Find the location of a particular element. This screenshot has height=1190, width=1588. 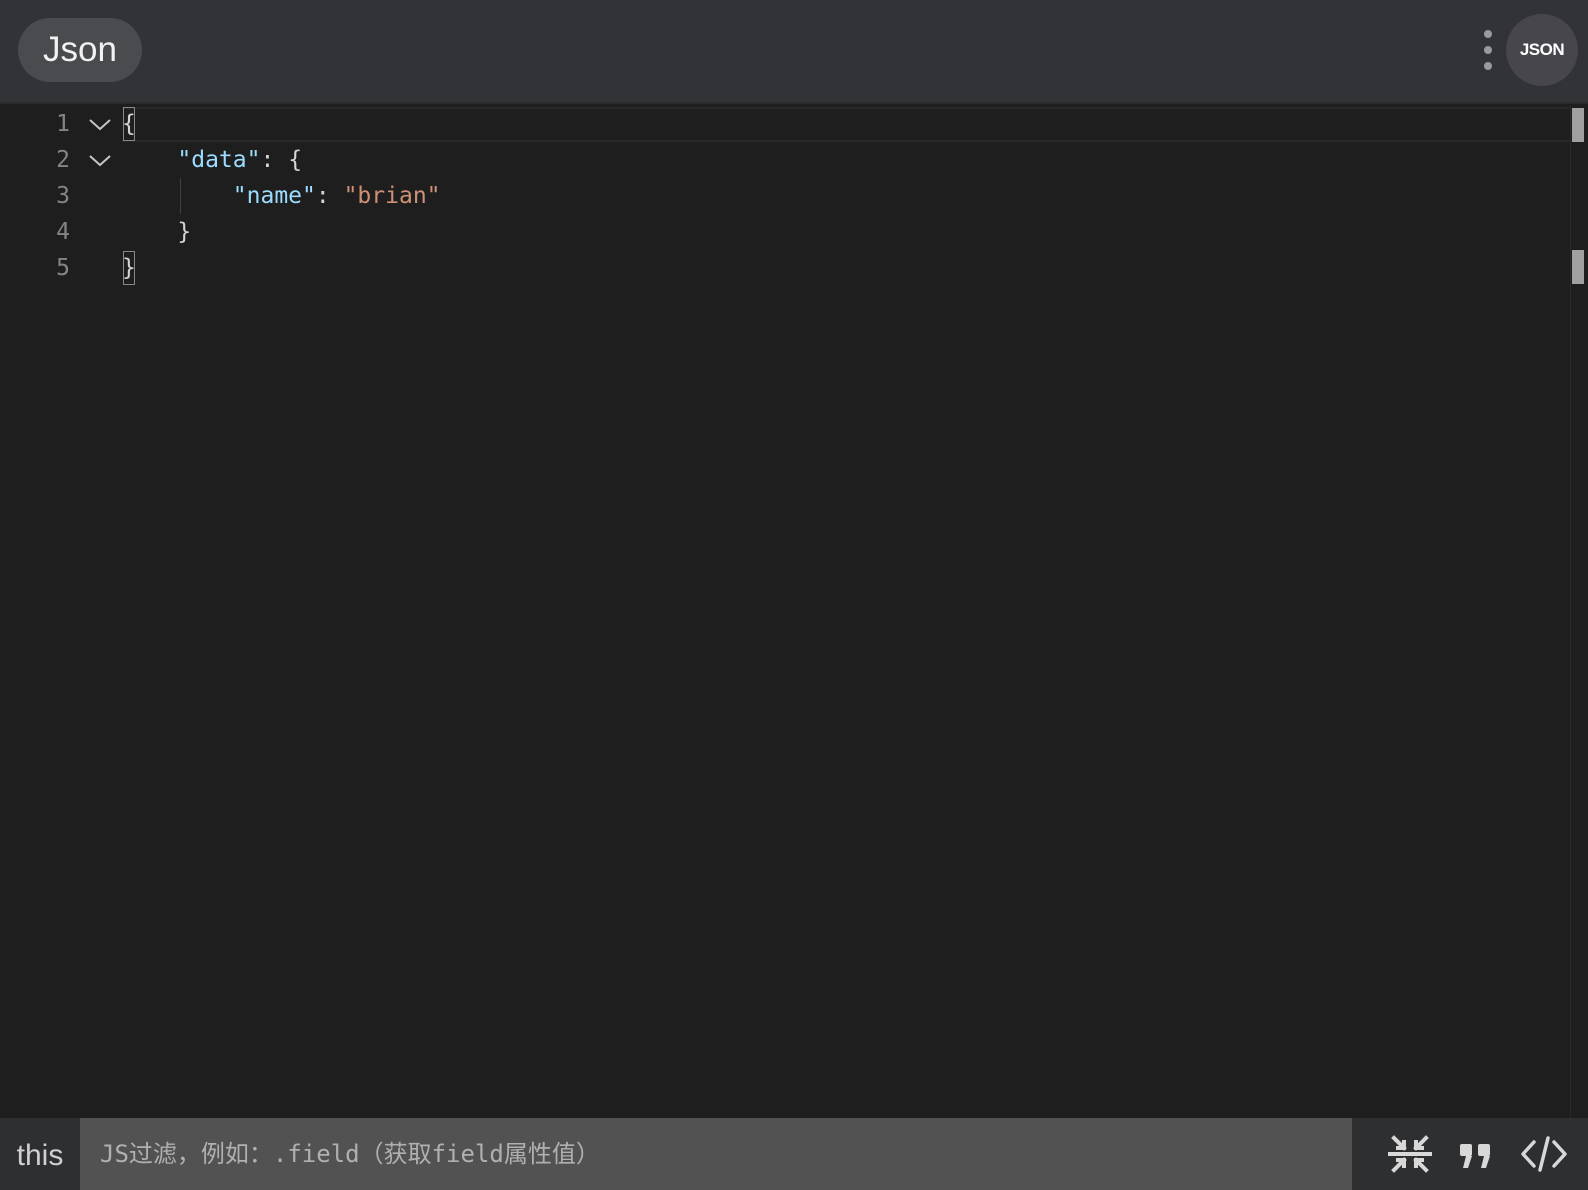

editor-line: 4 } is located at coordinates (785, 232).